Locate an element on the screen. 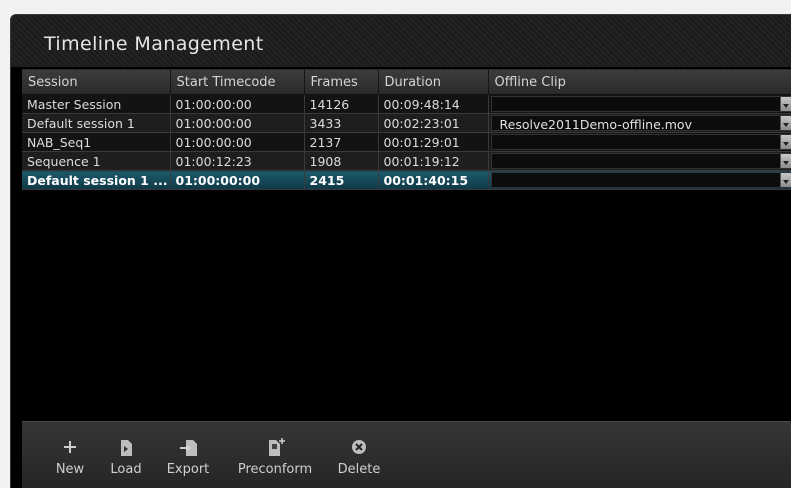 Image resolution: width=791 pixels, height=488 pixels. cell-duration: 00:01:29:01 is located at coordinates (433, 142).